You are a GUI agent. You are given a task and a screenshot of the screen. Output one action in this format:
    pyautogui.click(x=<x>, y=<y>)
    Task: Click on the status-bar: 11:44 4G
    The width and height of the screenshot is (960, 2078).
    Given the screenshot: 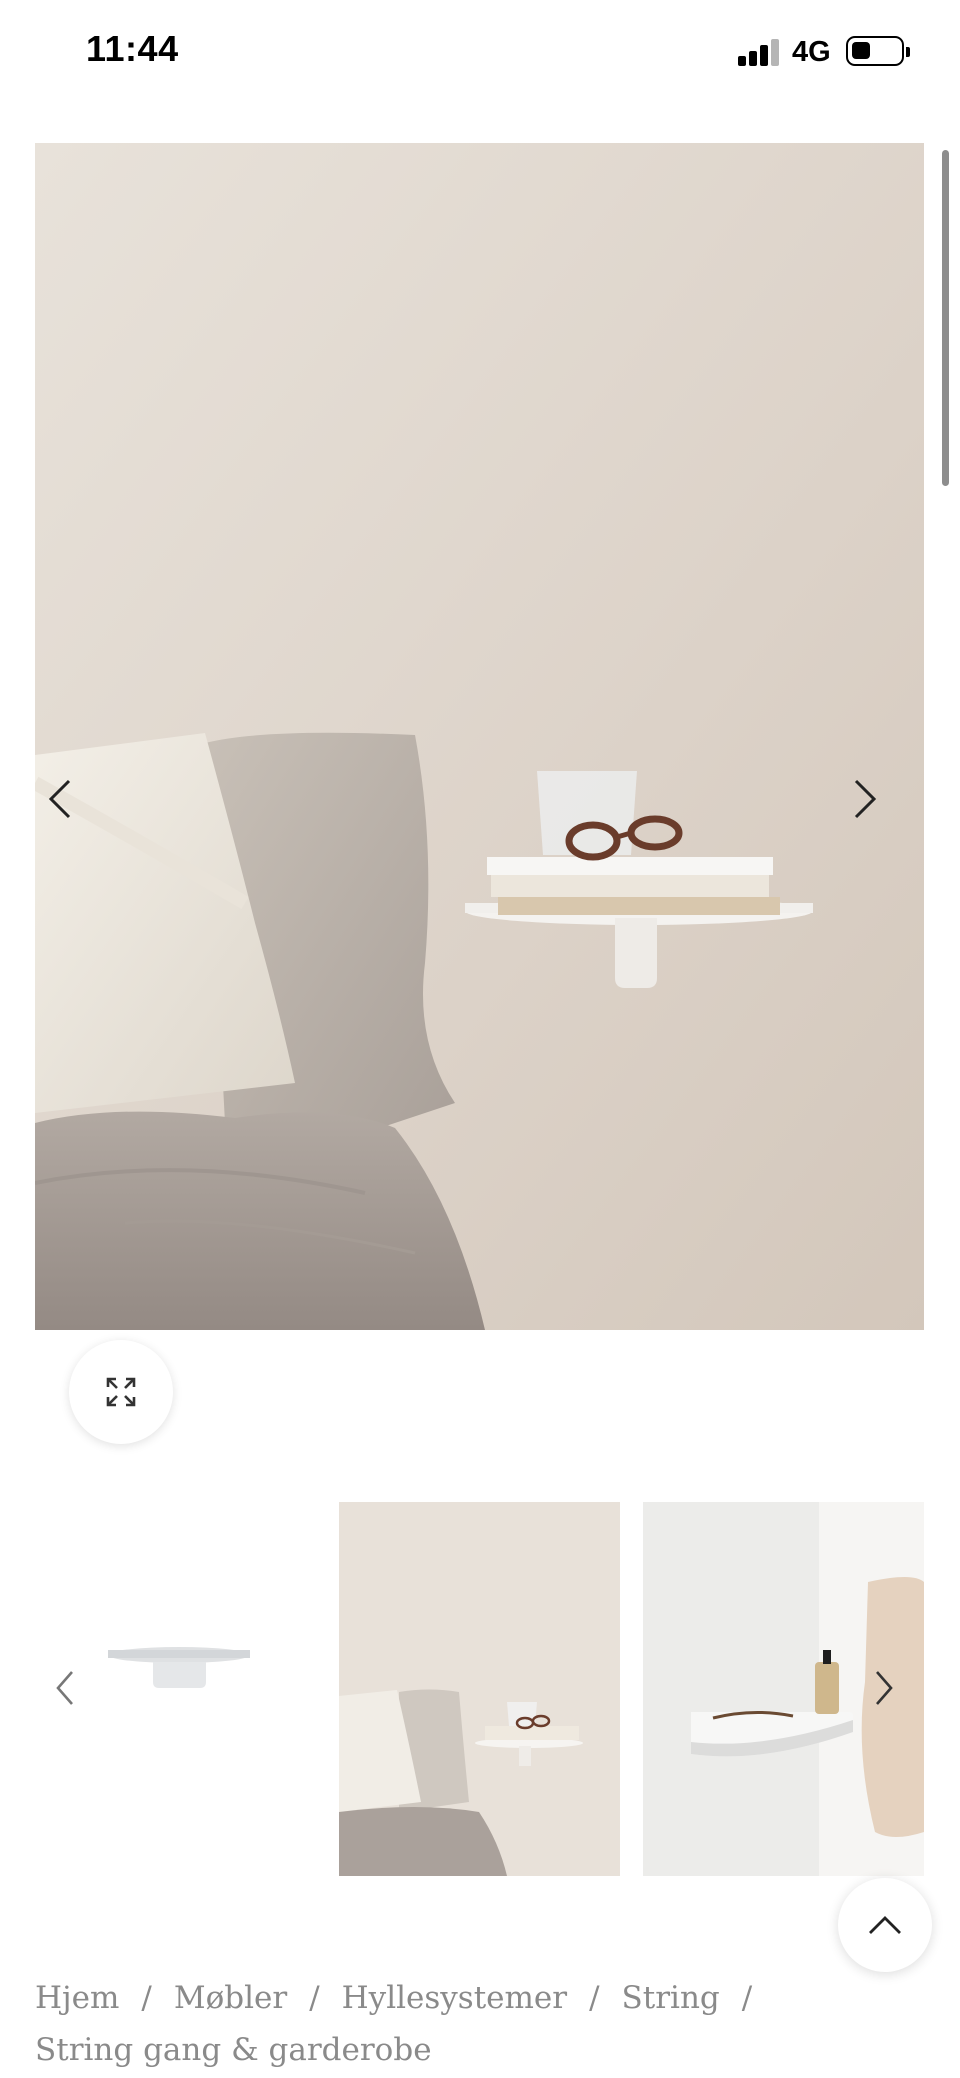 What is the action you would take?
    pyautogui.click(x=480, y=52)
    